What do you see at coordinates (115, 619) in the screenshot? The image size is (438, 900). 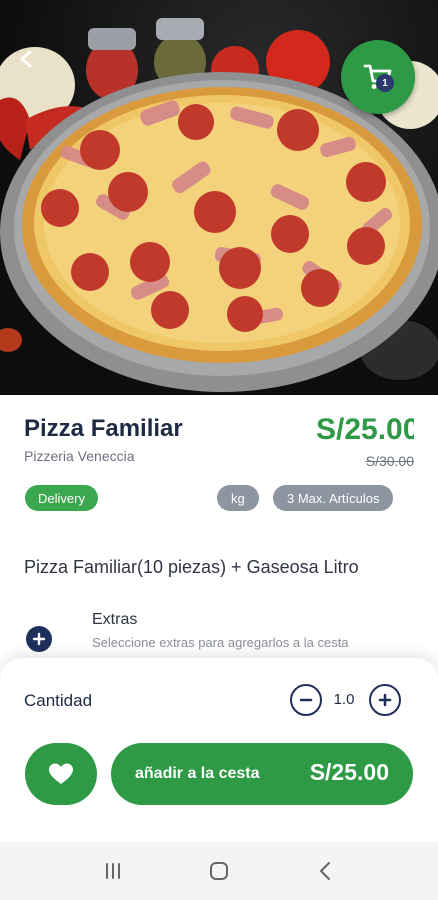 I see `extras-title: Extras` at bounding box center [115, 619].